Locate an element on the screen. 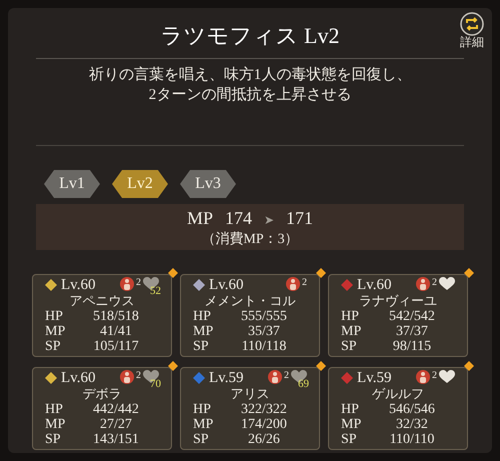 The image size is (500, 461). stat-value: 26/26 is located at coordinates (264, 439).